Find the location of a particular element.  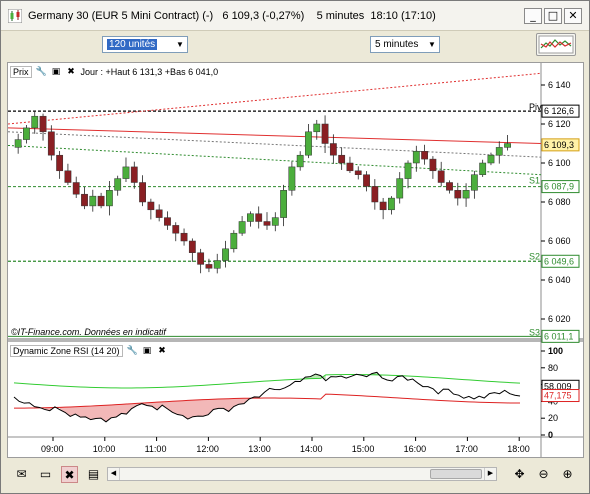

zoom-in-icon: ⊕ is located at coordinates (567, 474).